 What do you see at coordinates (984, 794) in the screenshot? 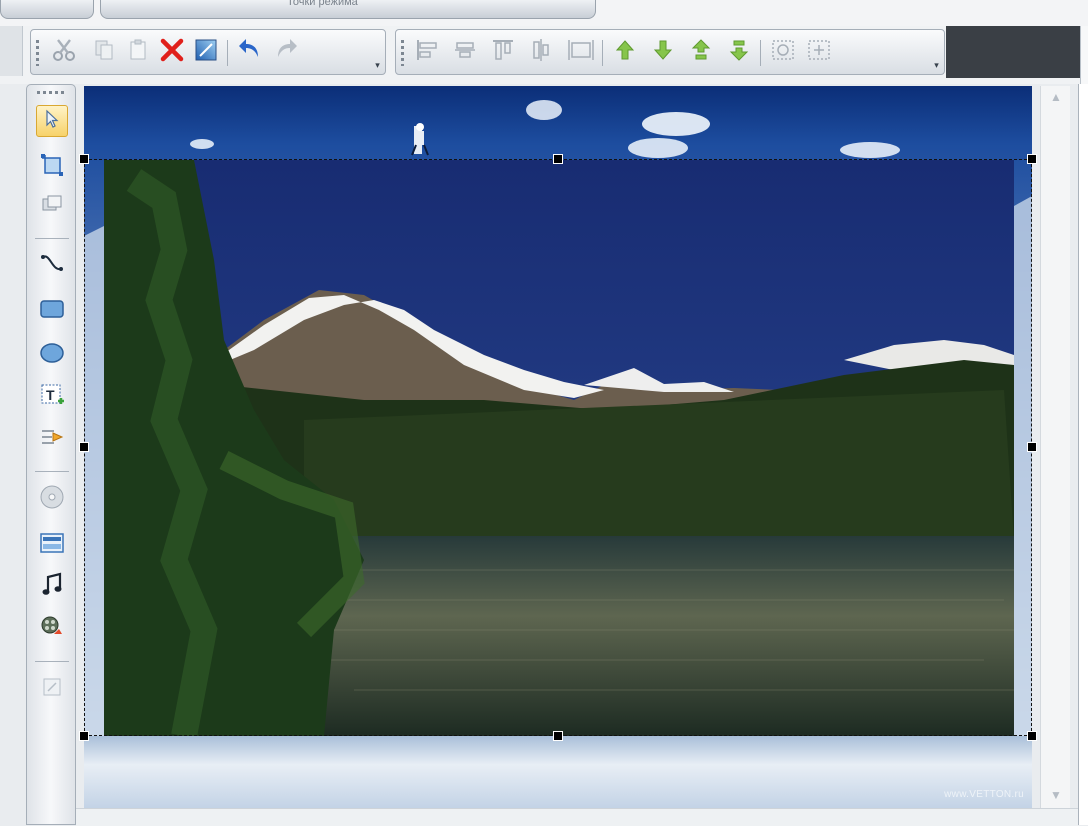
I see `watermark: www.VETTON.ru` at bounding box center [984, 794].